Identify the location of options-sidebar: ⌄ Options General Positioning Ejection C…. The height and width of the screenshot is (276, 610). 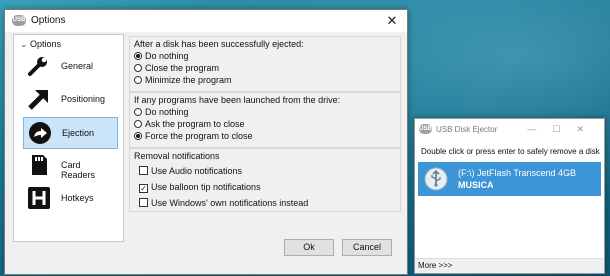
(68, 138).